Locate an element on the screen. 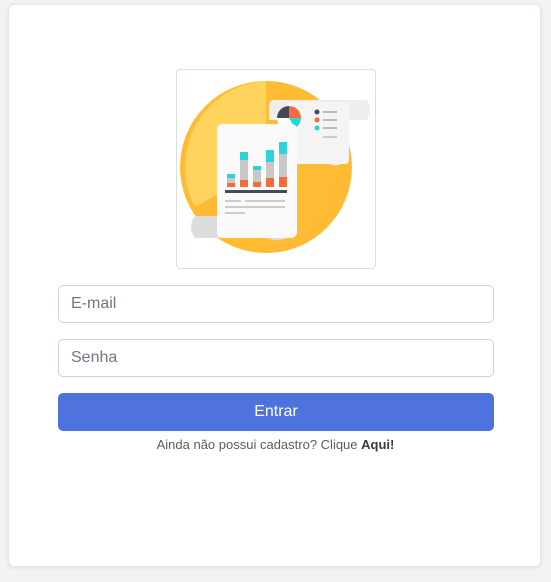 The image size is (551, 582). login-button: Entrar is located at coordinates (276, 412).